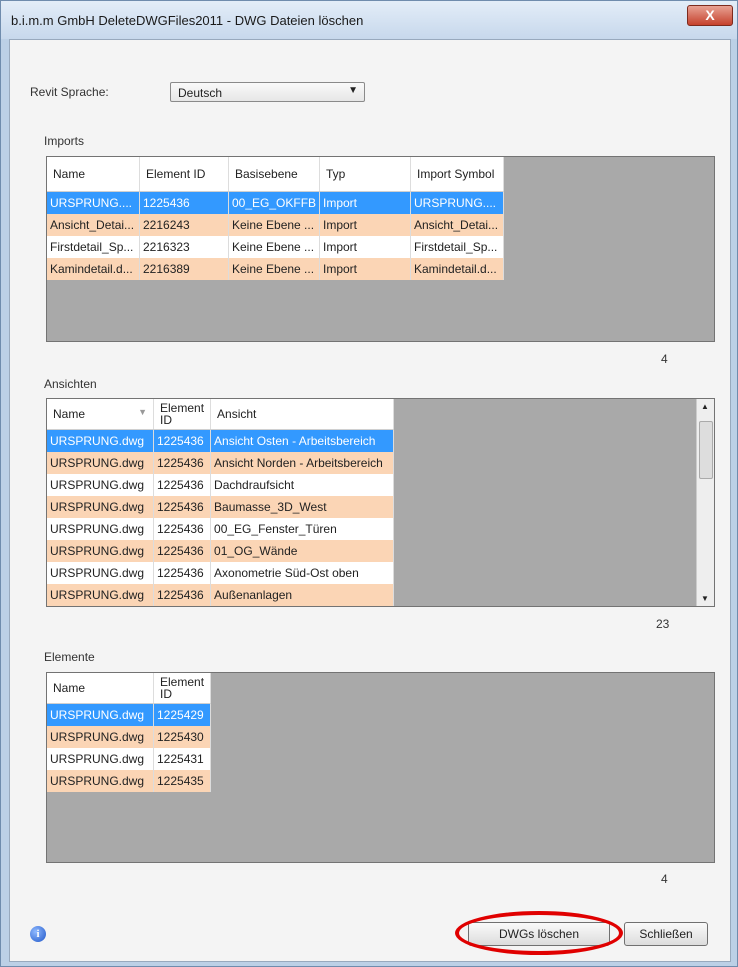 The width and height of the screenshot is (738, 967). What do you see at coordinates (705, 598) in the screenshot?
I see `scroll-down-icon: ▼` at bounding box center [705, 598].